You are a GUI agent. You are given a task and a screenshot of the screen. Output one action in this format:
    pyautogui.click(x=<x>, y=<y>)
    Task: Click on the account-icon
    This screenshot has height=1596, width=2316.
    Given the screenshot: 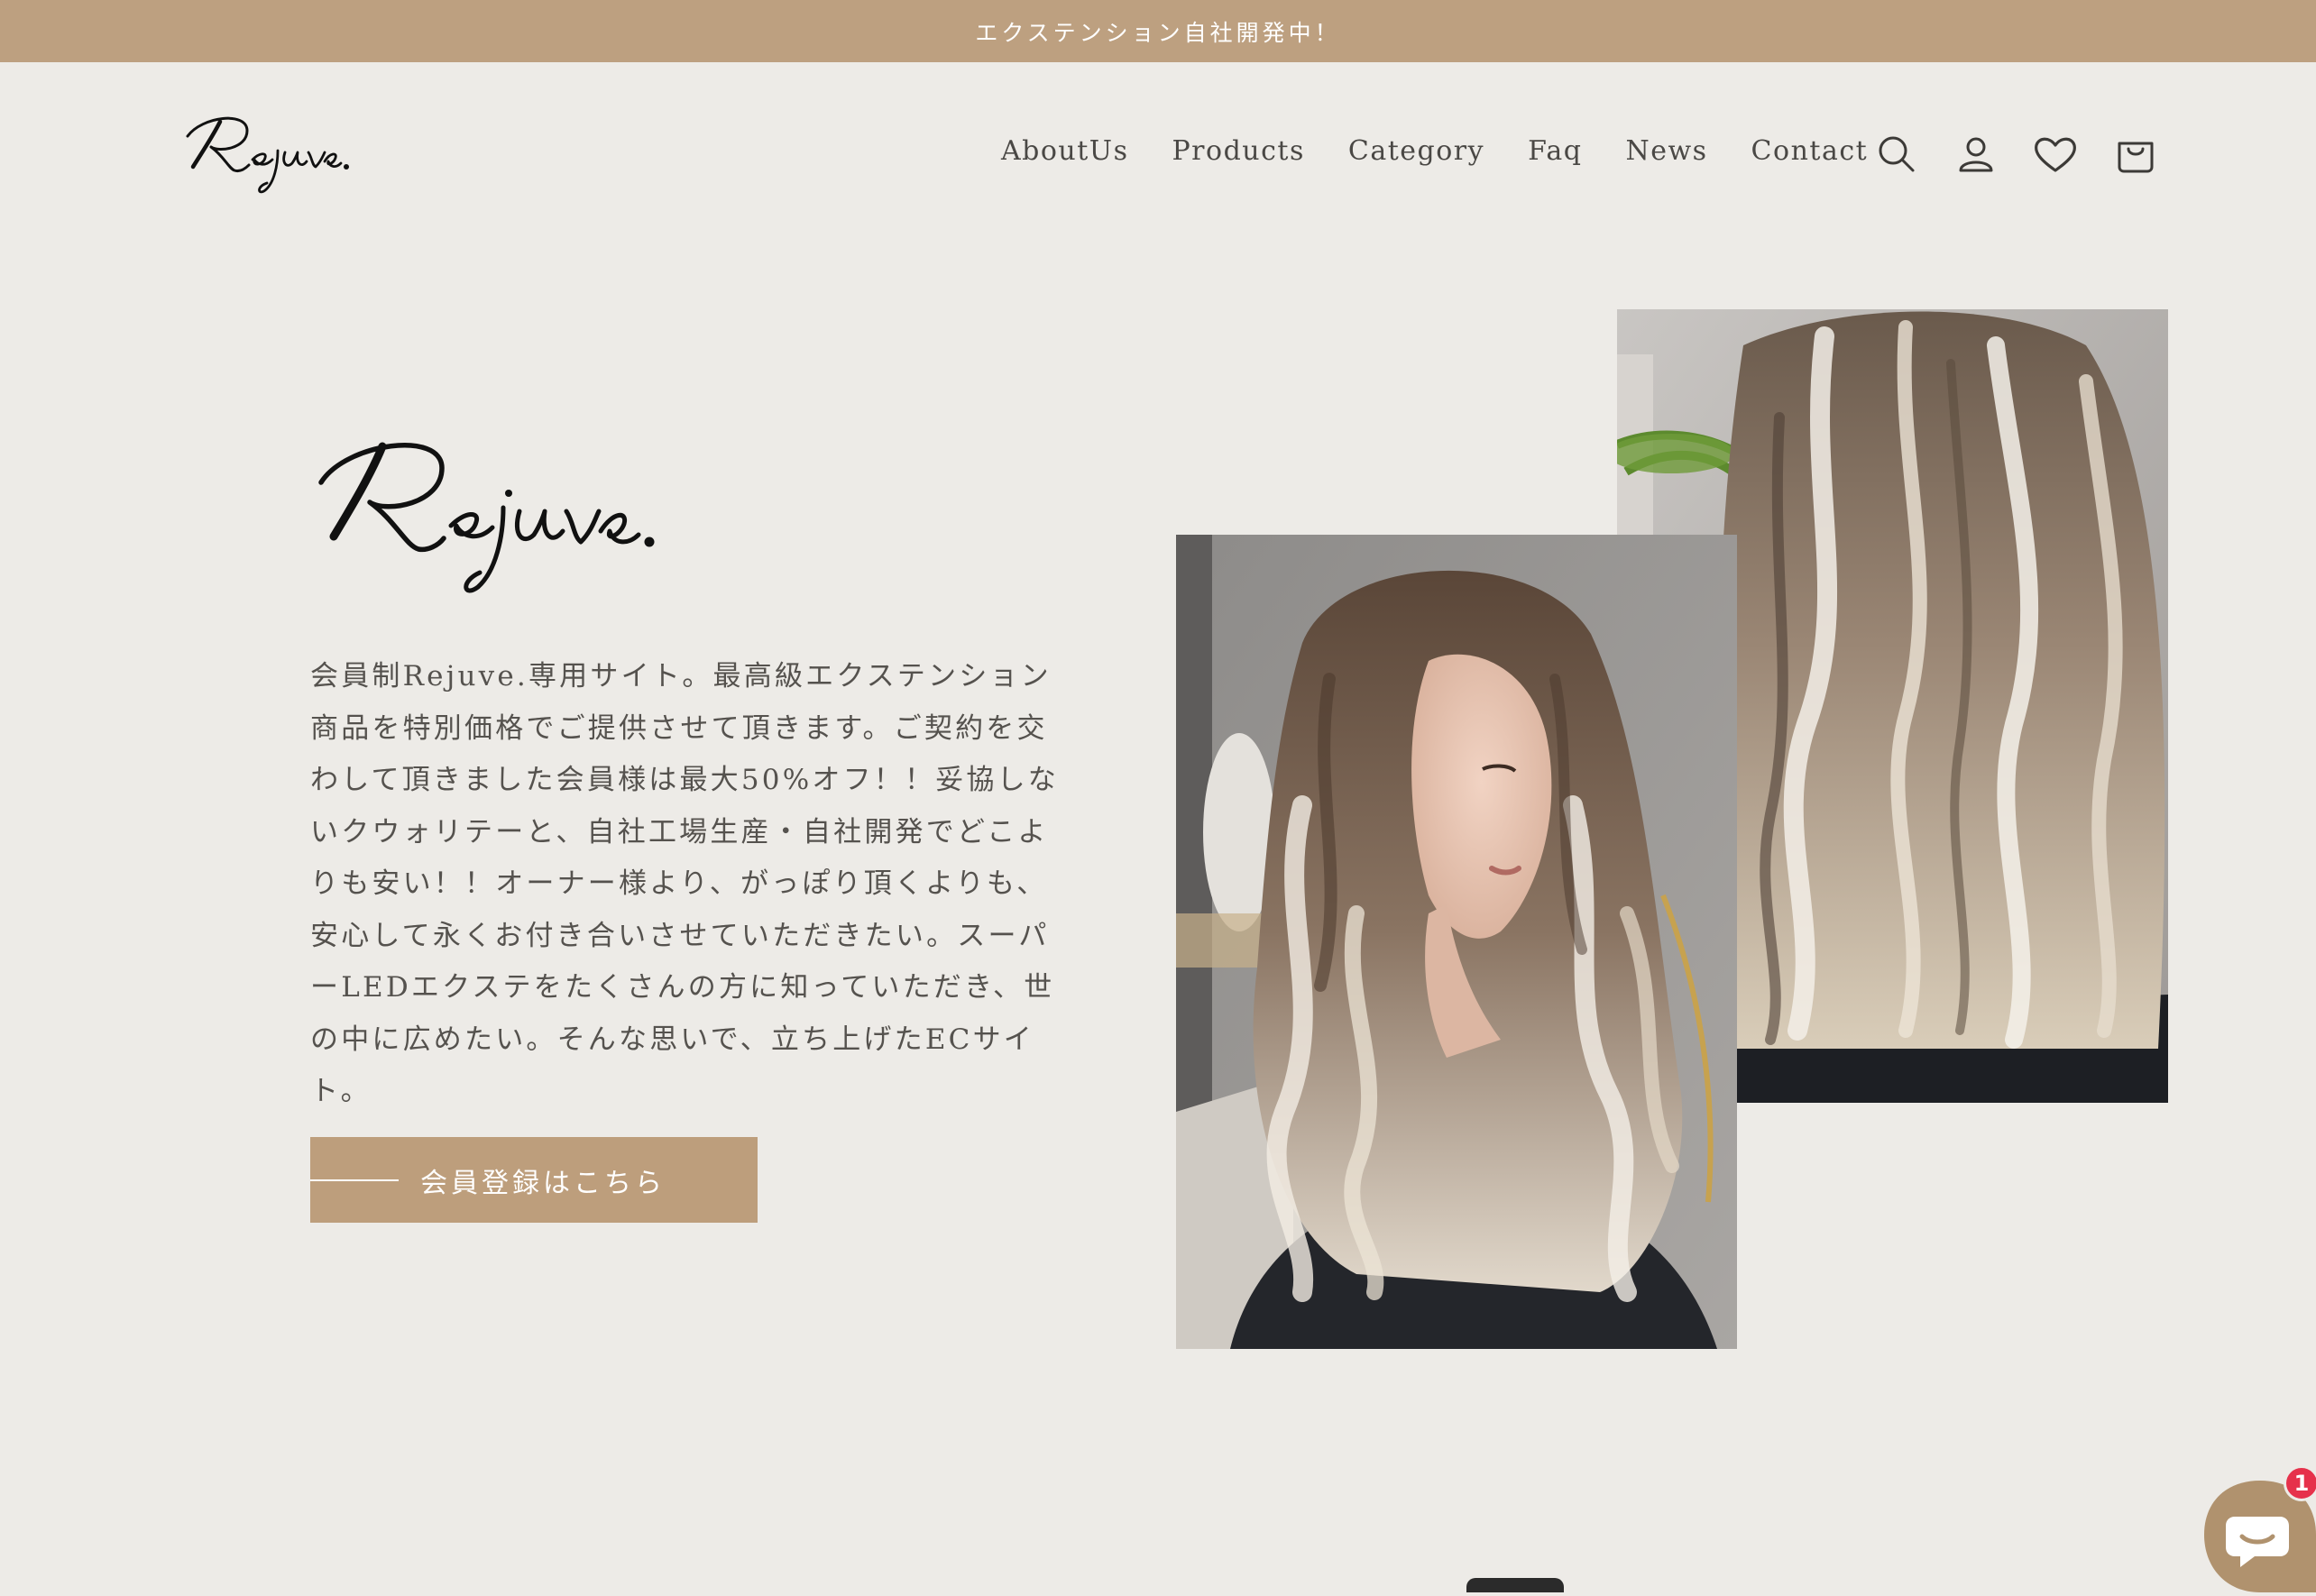 What is the action you would take?
    pyautogui.click(x=1976, y=154)
    